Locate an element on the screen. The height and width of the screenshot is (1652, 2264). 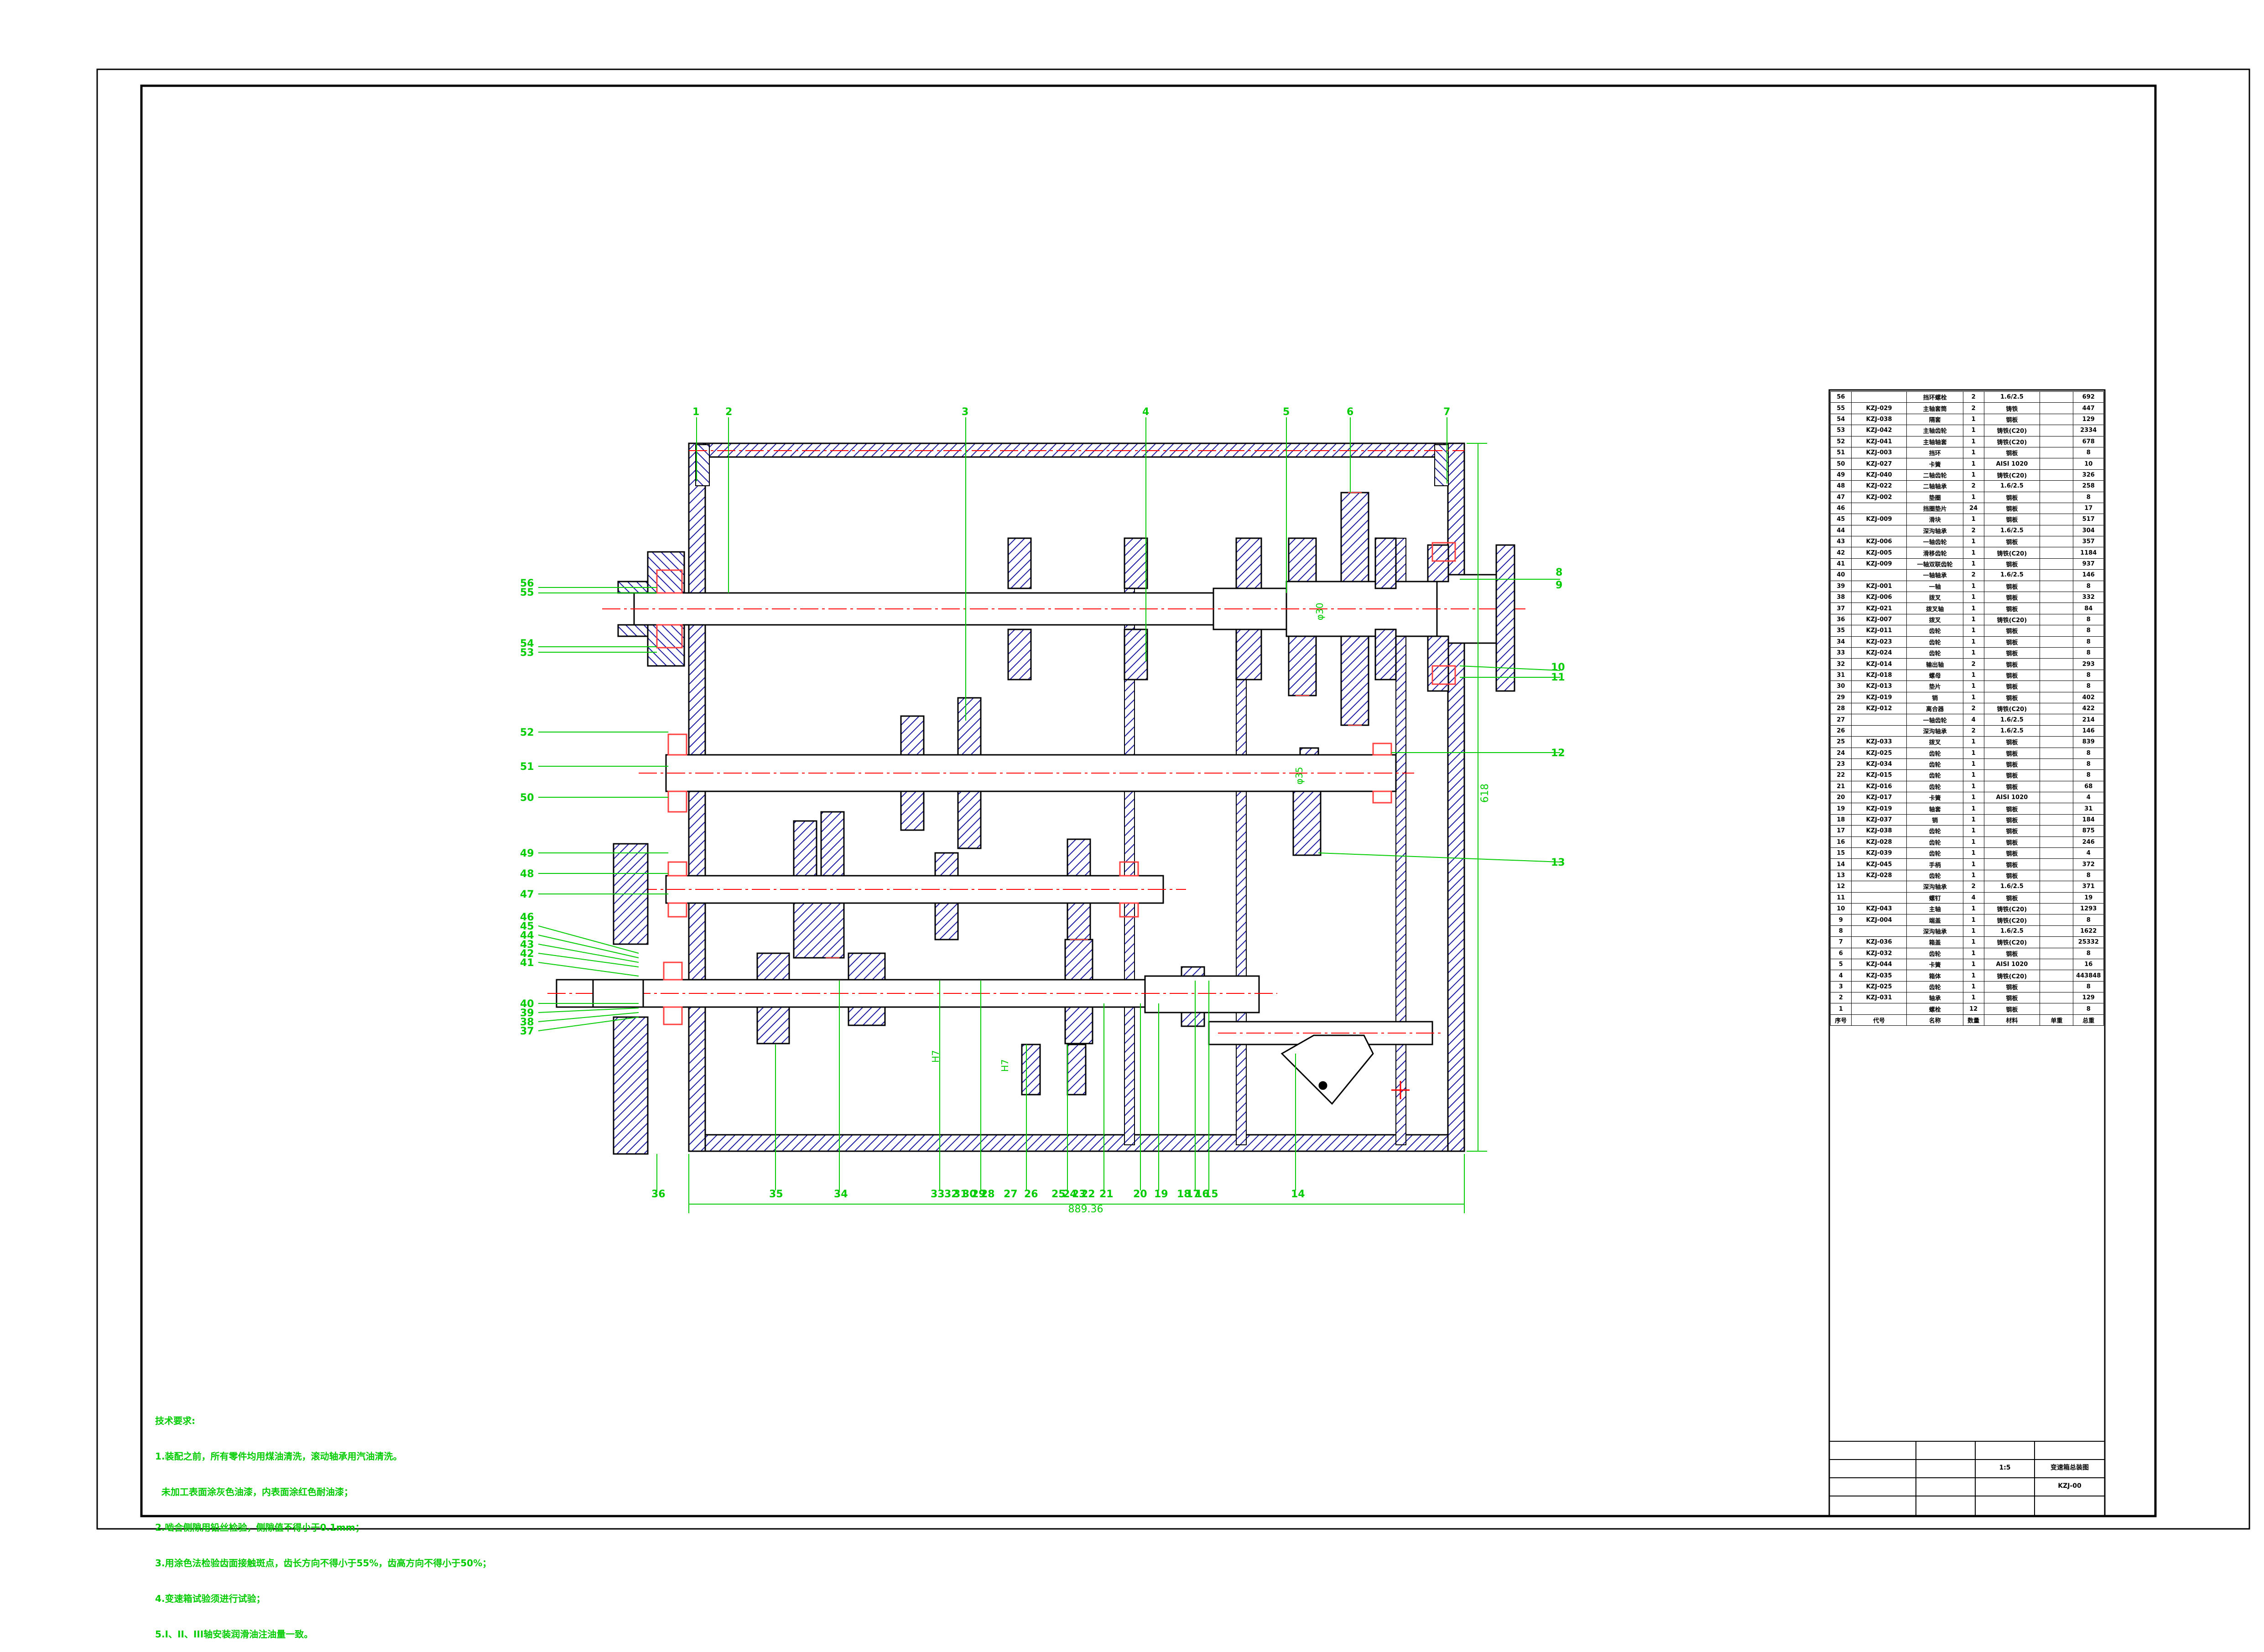
balloon-52: 52 is located at coordinates (527, 732).